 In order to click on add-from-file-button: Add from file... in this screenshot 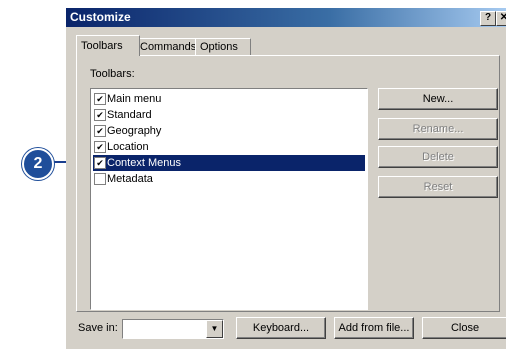, I will do `click(374, 328)`.